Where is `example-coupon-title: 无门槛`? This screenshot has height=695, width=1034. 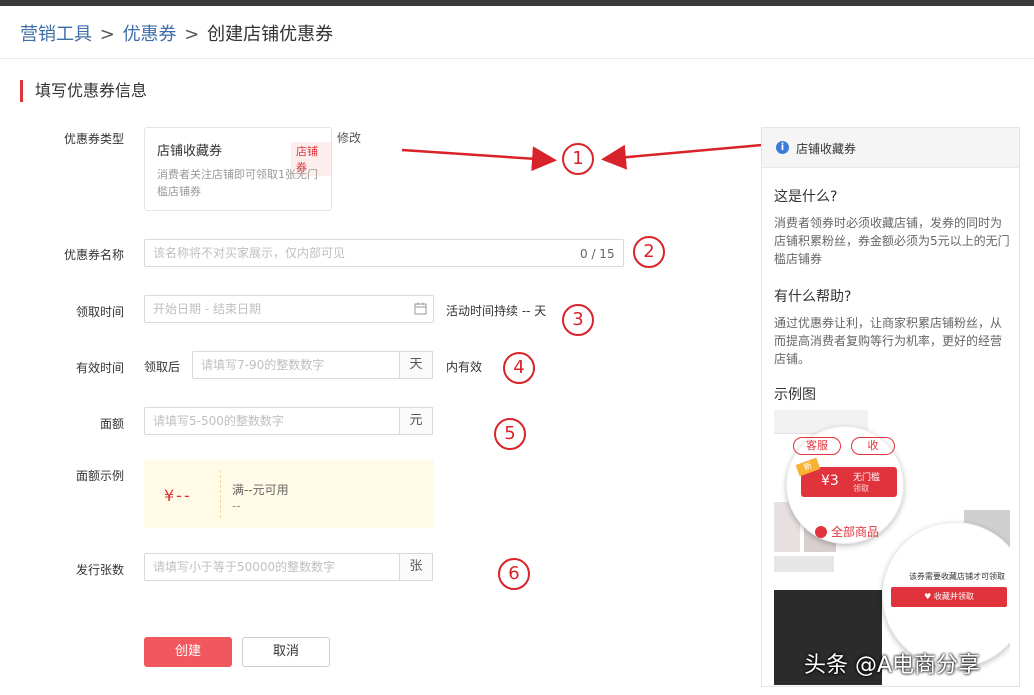
example-coupon-title: 无门槛 is located at coordinates (867, 478).